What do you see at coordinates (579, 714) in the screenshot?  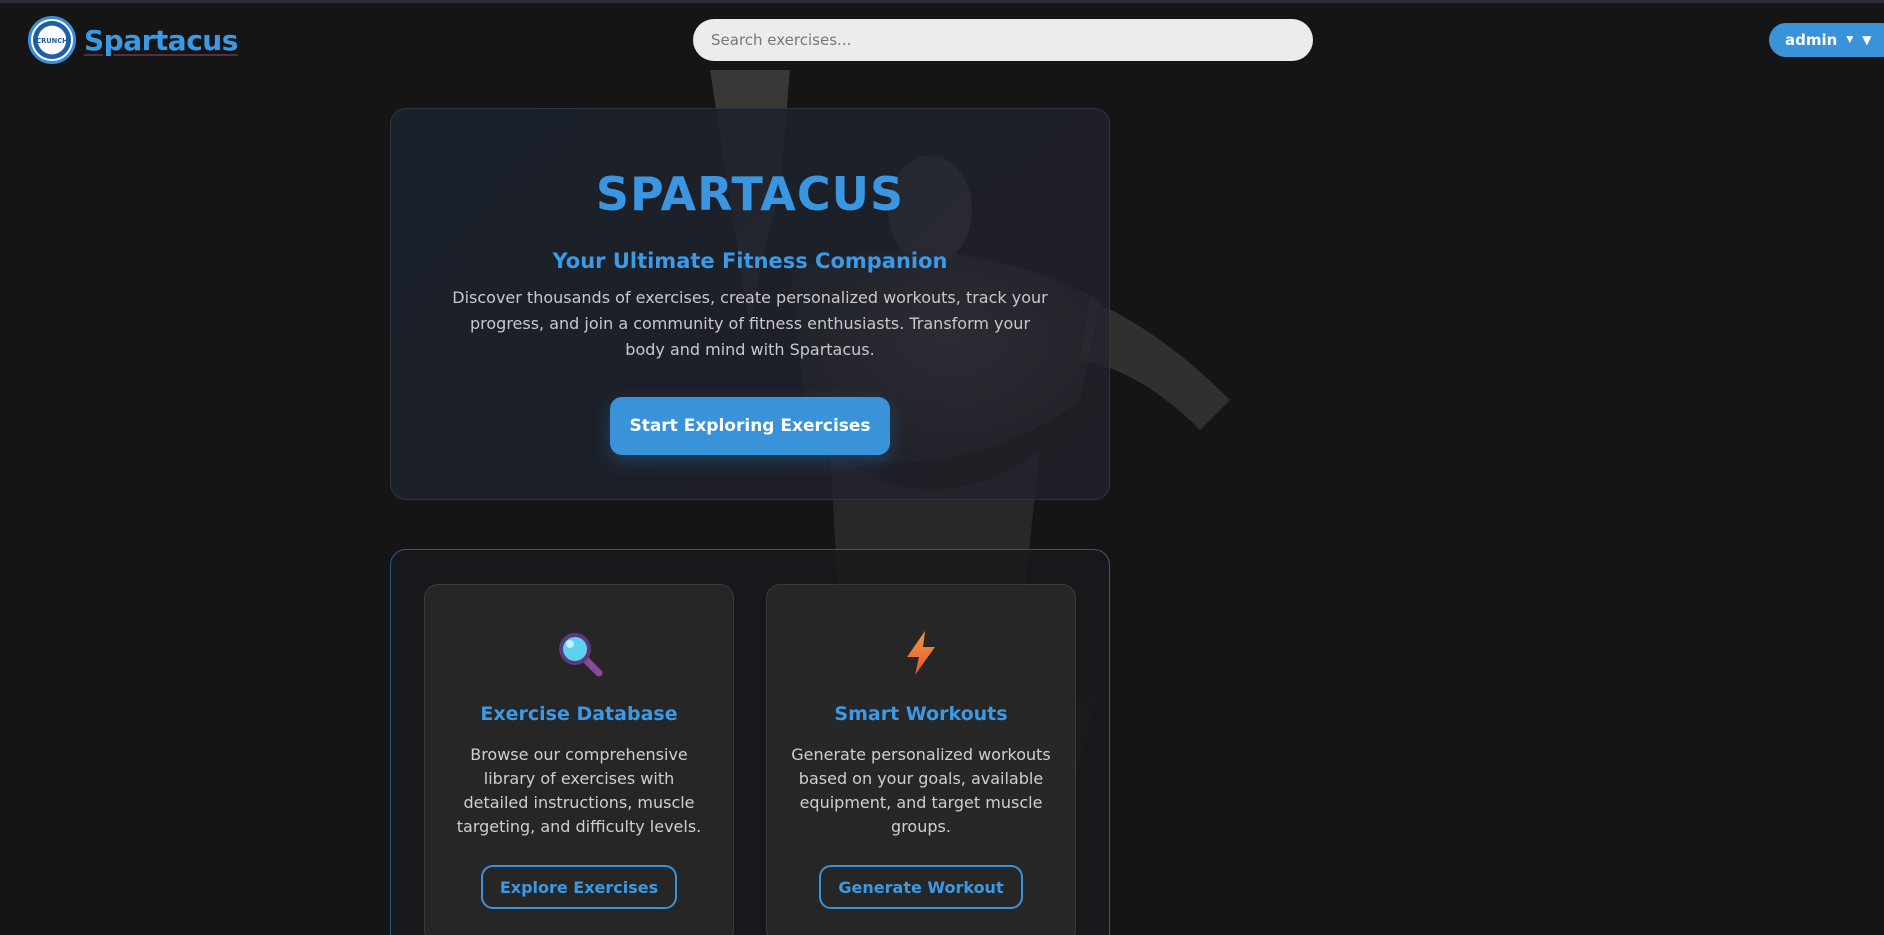 I see `feature-title: Exercise Database` at bounding box center [579, 714].